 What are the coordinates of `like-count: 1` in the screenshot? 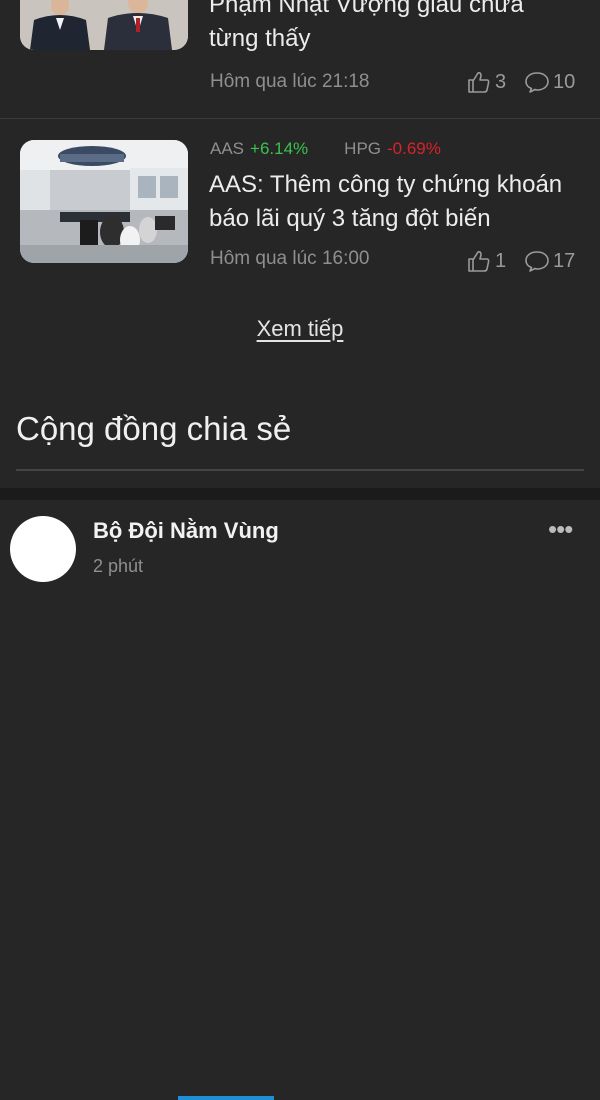 It's located at (486, 261).